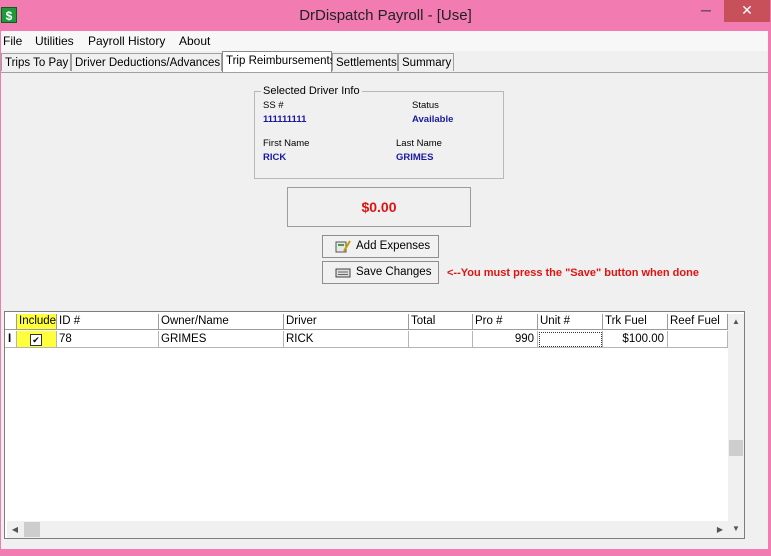  What do you see at coordinates (505, 339) in the screenshot?
I see `pro-cell: 990` at bounding box center [505, 339].